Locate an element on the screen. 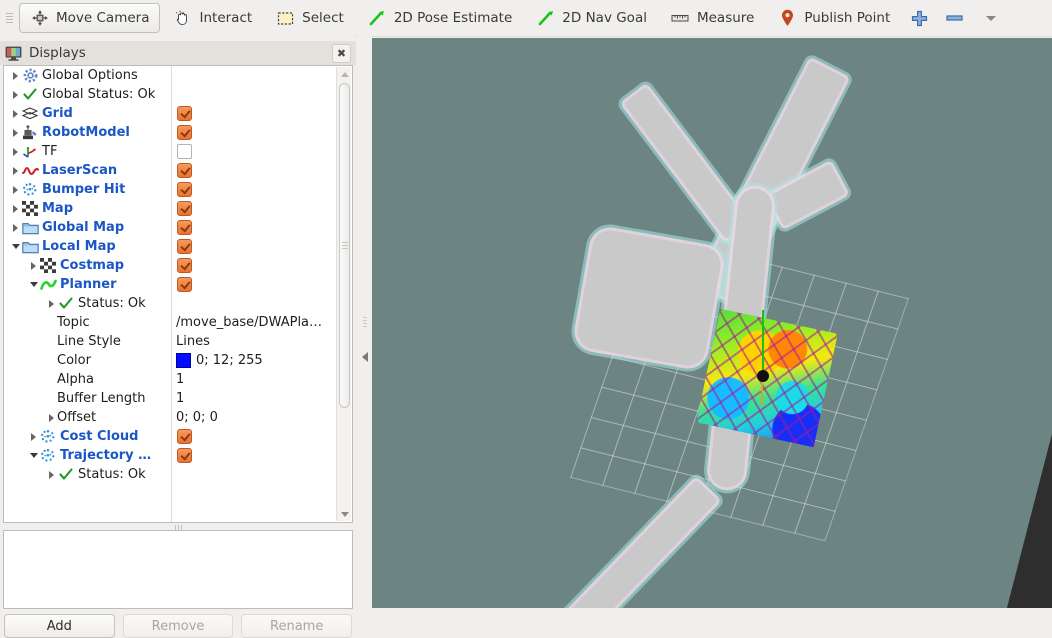 Image resolution: width=1052 pixels, height=638 pixels. collapse-arrow-icon is located at coordinates (365, 357).